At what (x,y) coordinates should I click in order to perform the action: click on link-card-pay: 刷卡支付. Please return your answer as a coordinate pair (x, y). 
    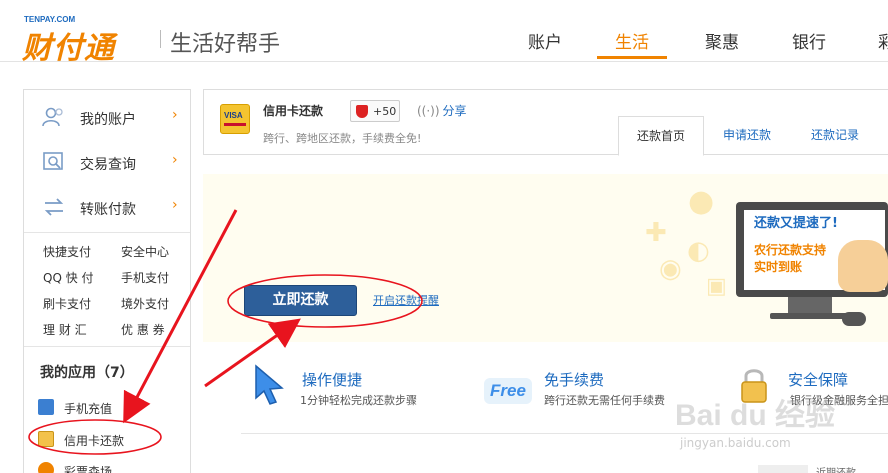
    Looking at the image, I should click on (67, 303).